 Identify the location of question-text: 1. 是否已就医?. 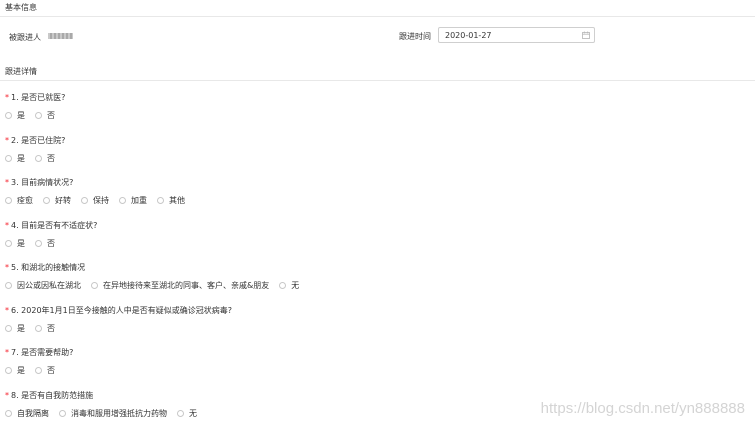
(38, 97).